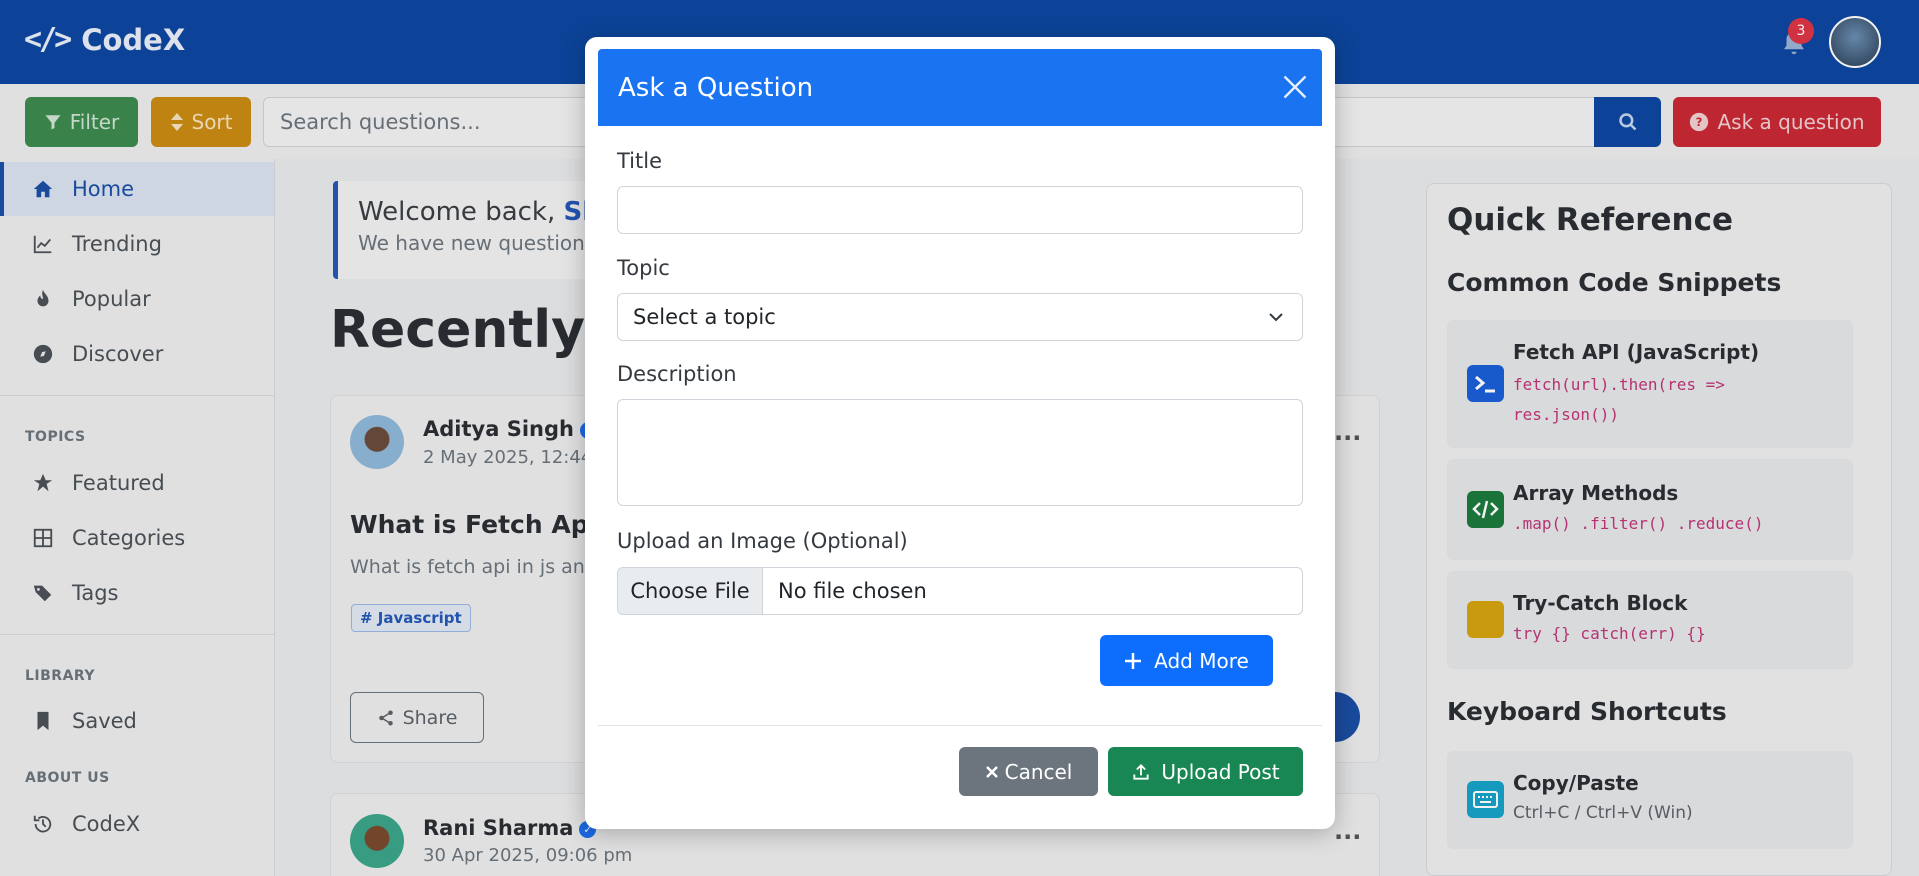 This screenshot has width=1919, height=876. I want to click on topic-selected-value: Select a topic, so click(704, 317).